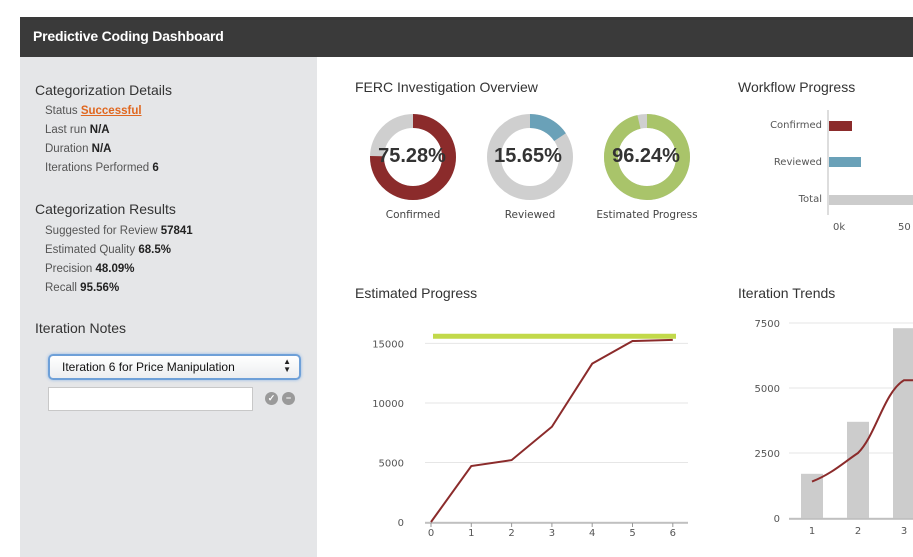 The height and width of the screenshot is (557, 913). I want to click on trends-x-tick: 3, so click(904, 531).